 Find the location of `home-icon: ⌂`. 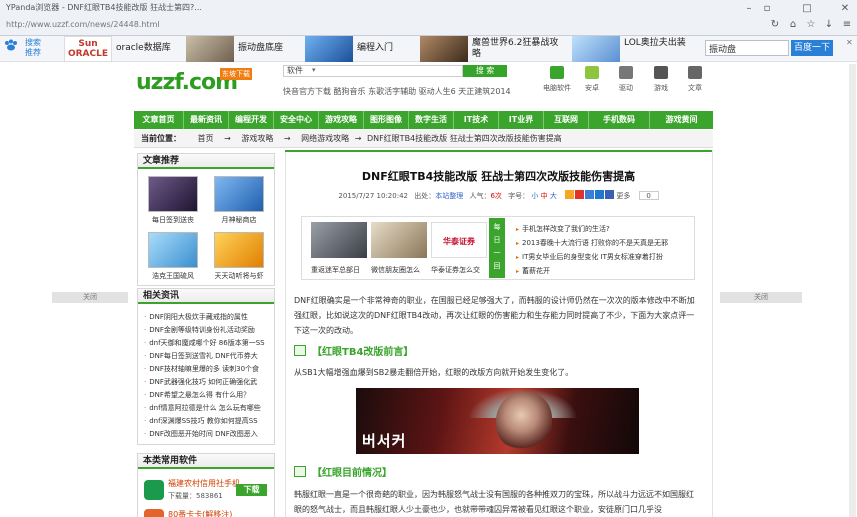

home-icon: ⌂ is located at coordinates (793, 25).